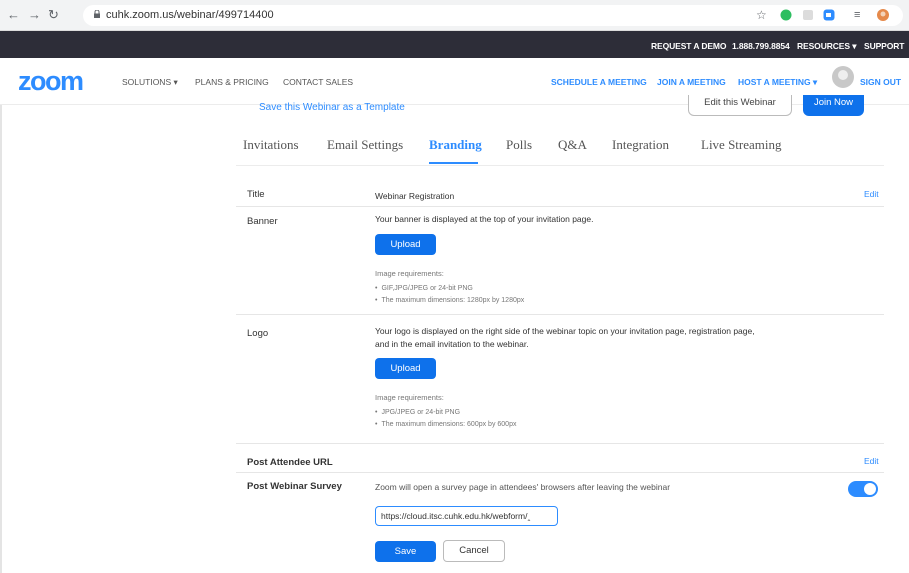  Describe the element at coordinates (691, 82) in the screenshot. I see `join-meeting-link: JOIN A MEETING` at that location.